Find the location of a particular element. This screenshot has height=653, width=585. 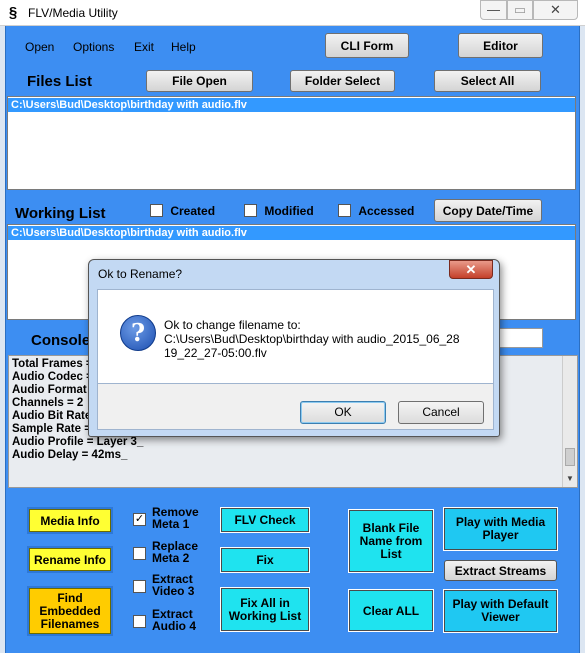

editor-button: Editor is located at coordinates (500, 45).